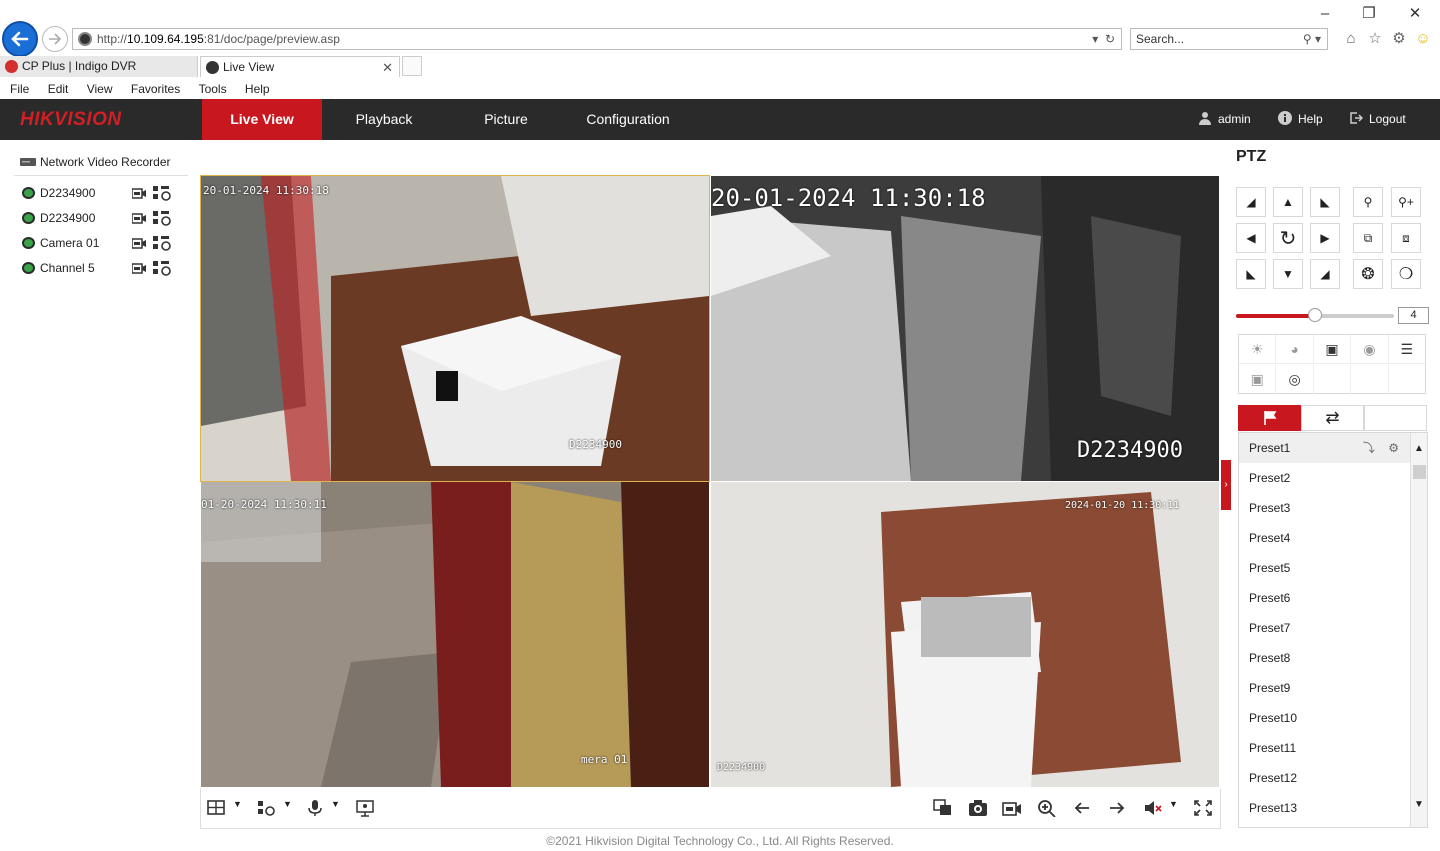 Image resolution: width=1440 pixels, height=851 pixels. What do you see at coordinates (1082, 808) in the screenshot?
I see `previous-page-icon` at bounding box center [1082, 808].